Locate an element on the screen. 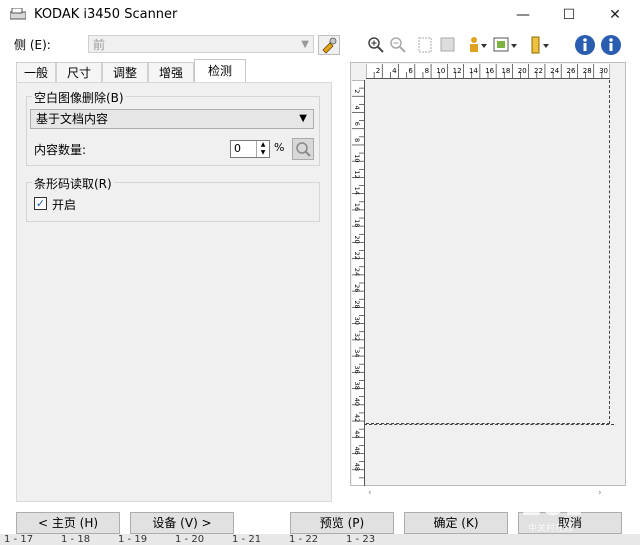 This screenshot has height=545, width=640. watermark: ZOL is located at coordinates (552, 507).